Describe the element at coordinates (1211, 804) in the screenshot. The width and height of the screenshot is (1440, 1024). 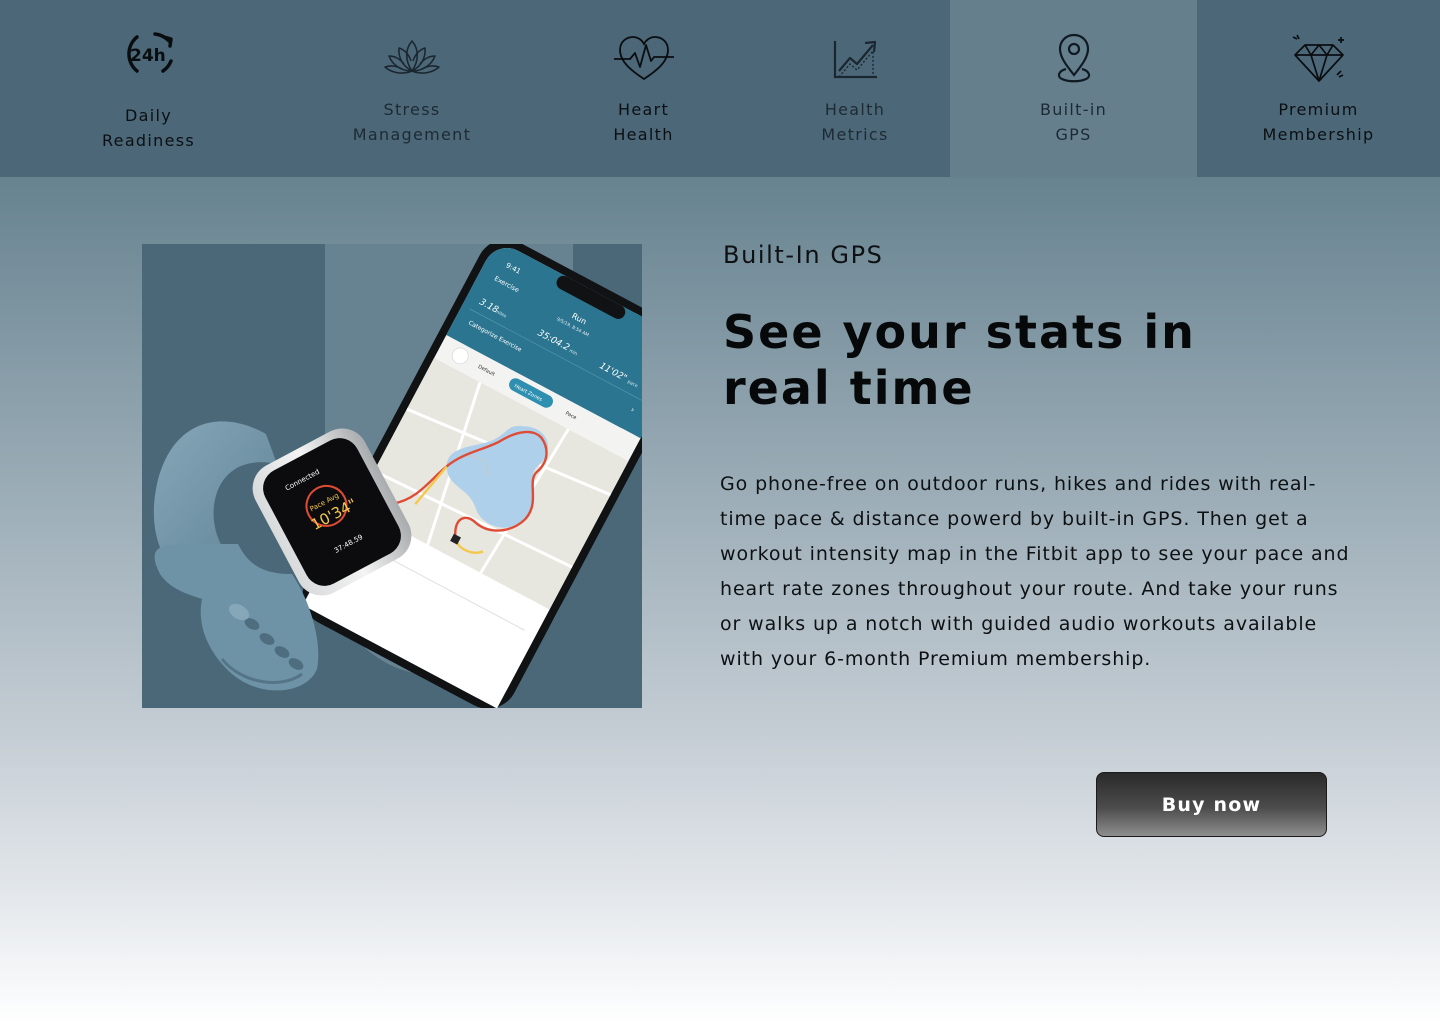
I see `buy-now-button: Buy now` at that location.